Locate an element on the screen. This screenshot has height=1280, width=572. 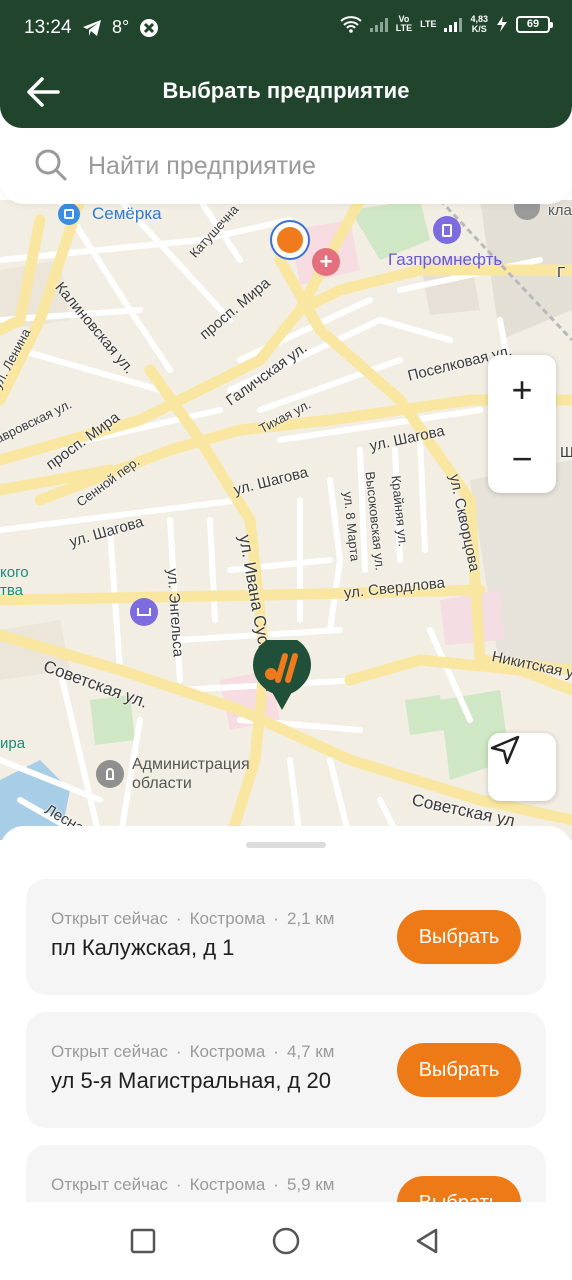
place-meta: Открыт сейчас · Кострома · 2,1 км is located at coordinates (192, 919).